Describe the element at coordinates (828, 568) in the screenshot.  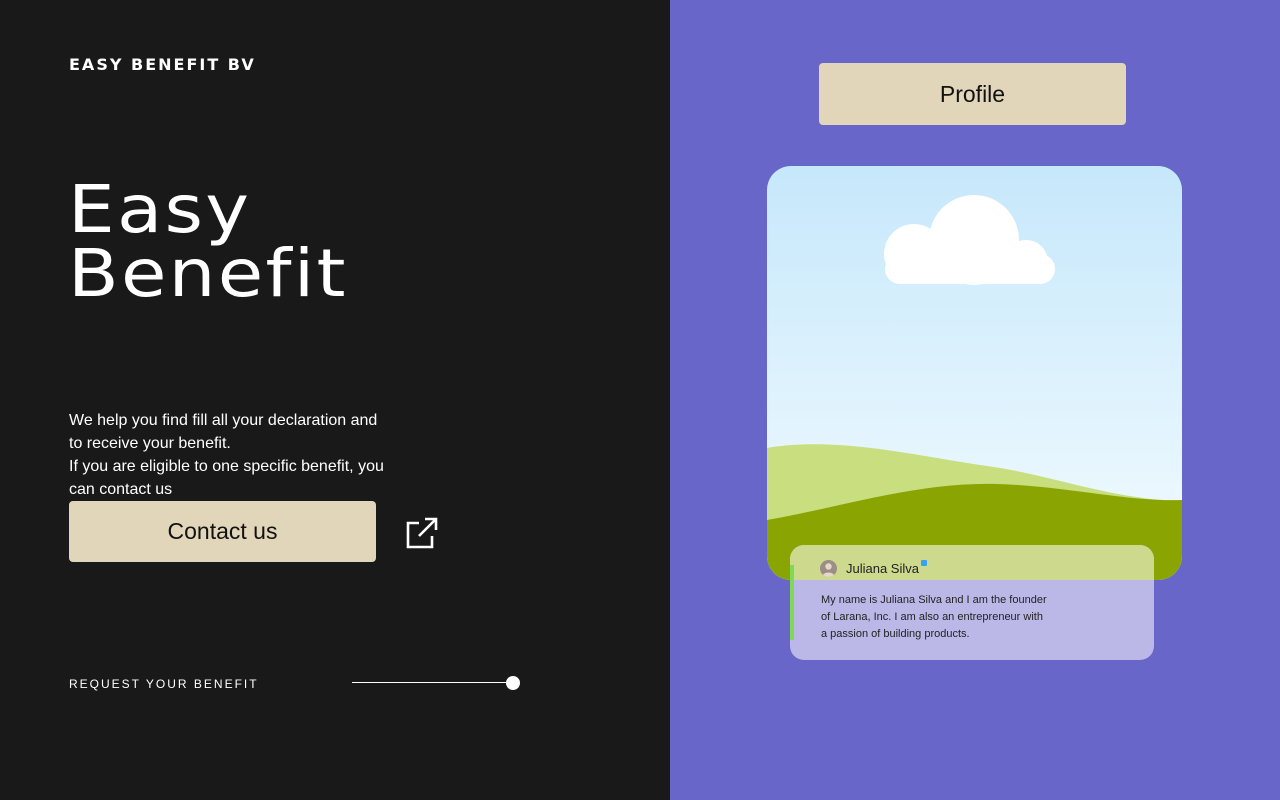
I see `avatar` at that location.